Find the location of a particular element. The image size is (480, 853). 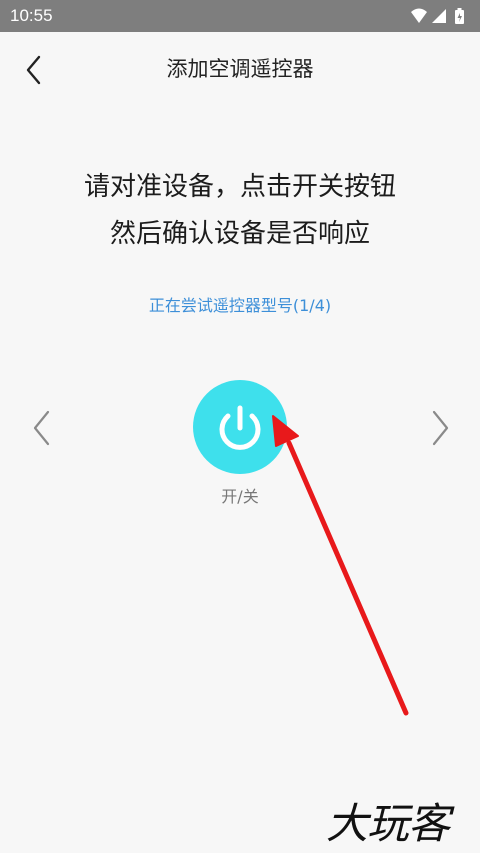

page-title: 添加空调遥控器 is located at coordinates (240, 69).